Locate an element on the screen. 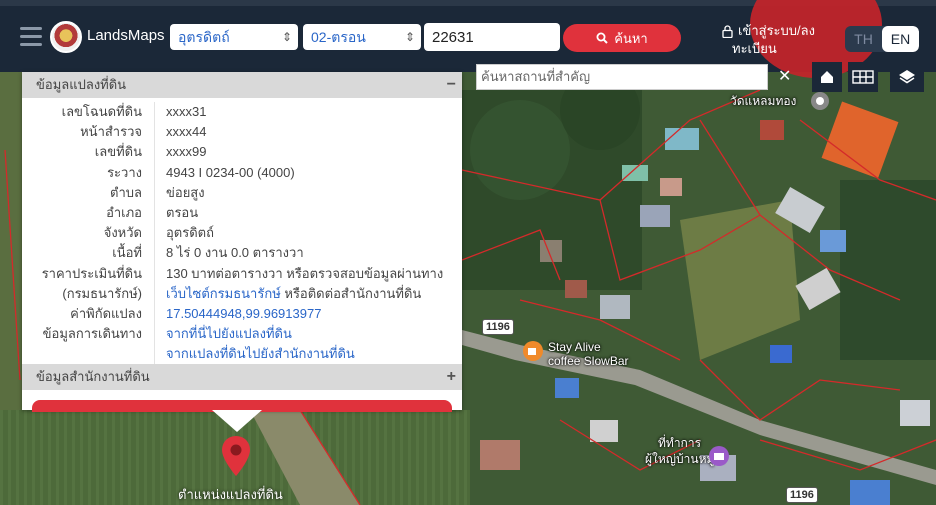 The image size is (936, 505). info-value: ข่อยสูง is located at coordinates (308, 193).